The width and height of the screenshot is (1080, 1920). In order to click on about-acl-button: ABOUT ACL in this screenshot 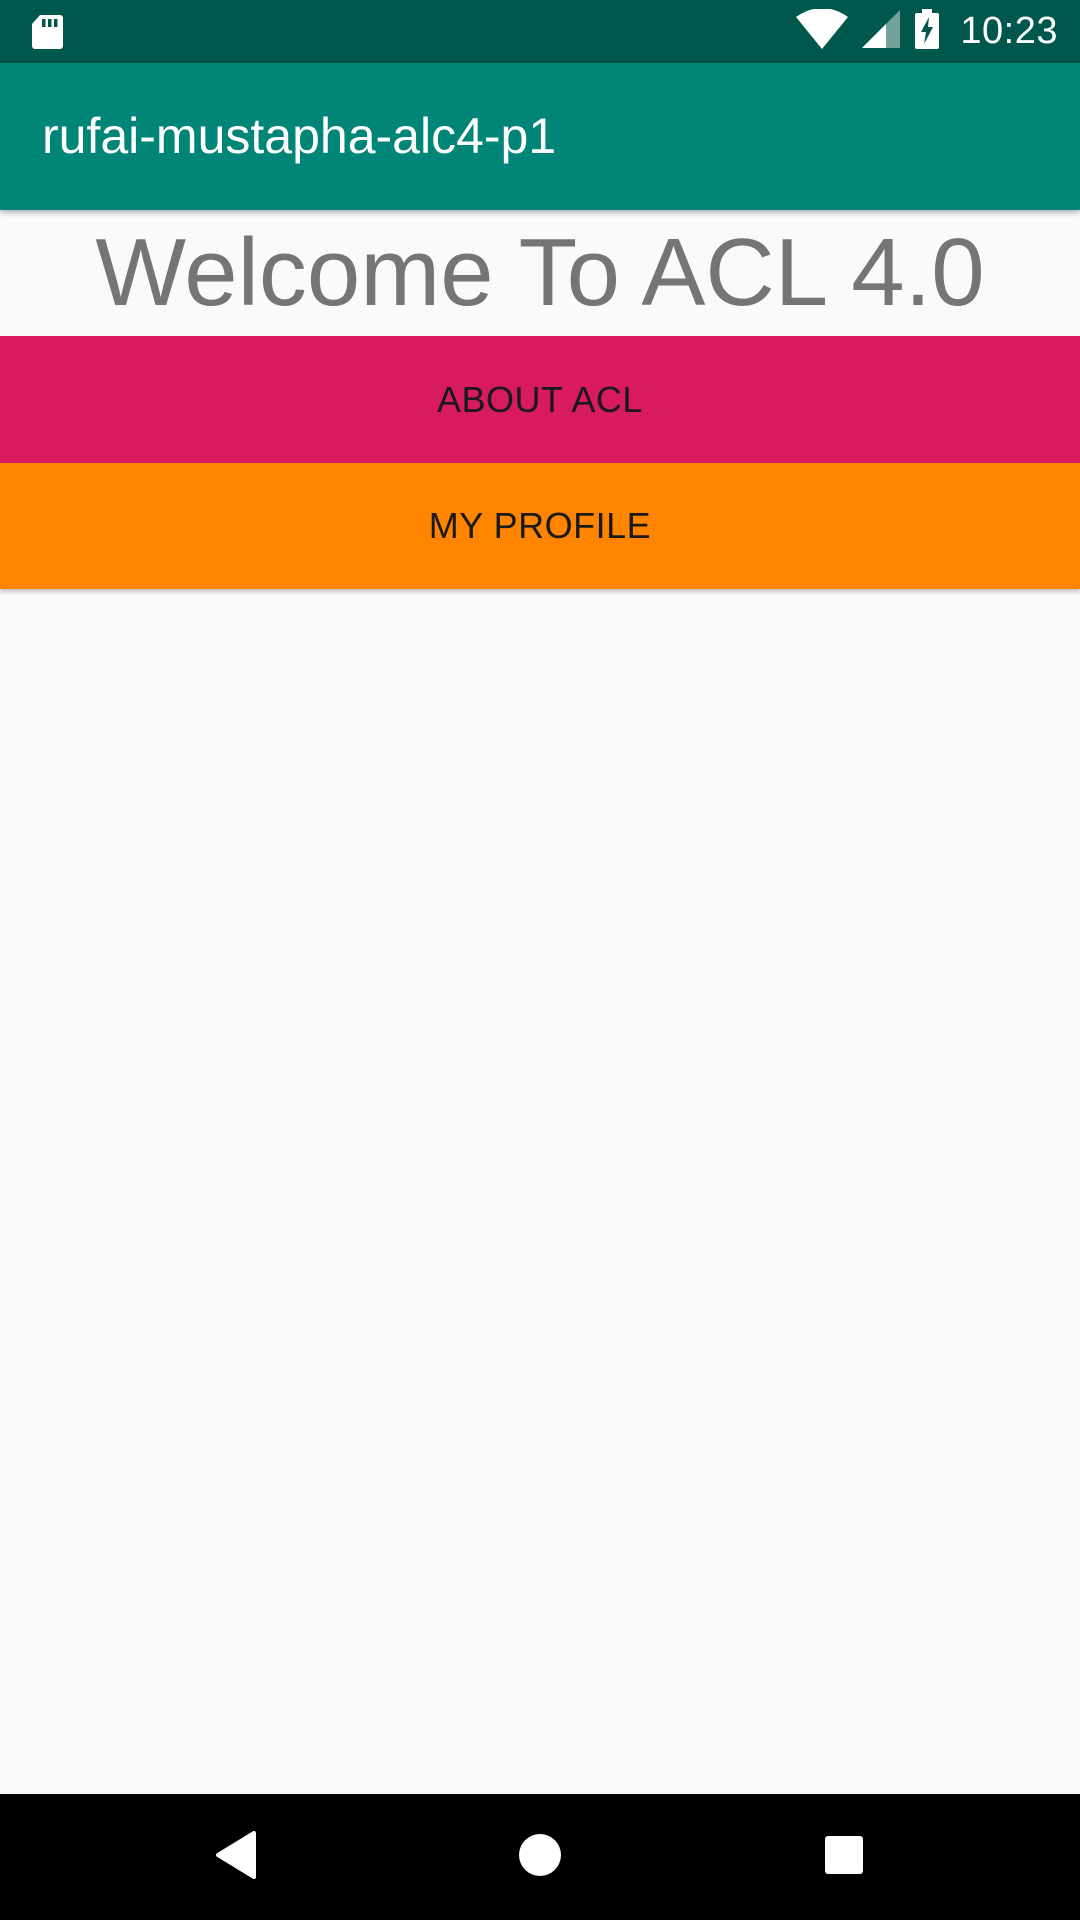, I will do `click(540, 399)`.